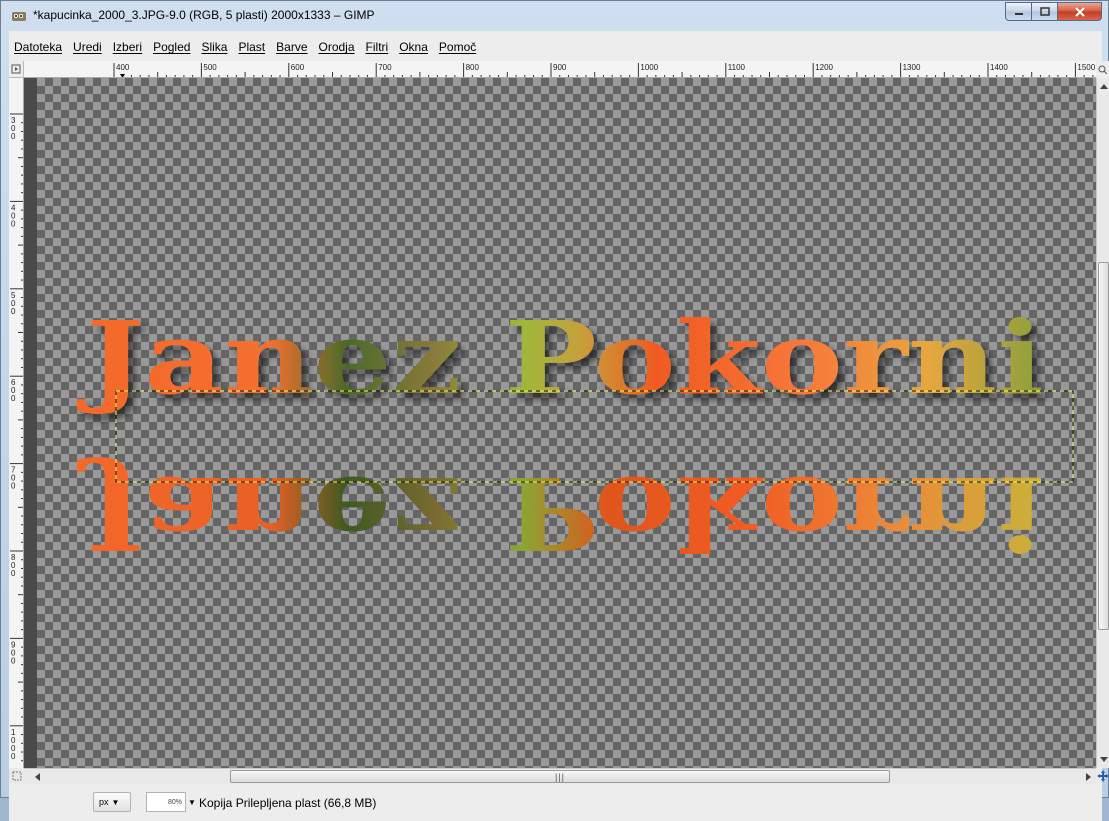 This screenshot has width=1109, height=821. I want to click on unit-dropdown: px ▼, so click(112, 802).